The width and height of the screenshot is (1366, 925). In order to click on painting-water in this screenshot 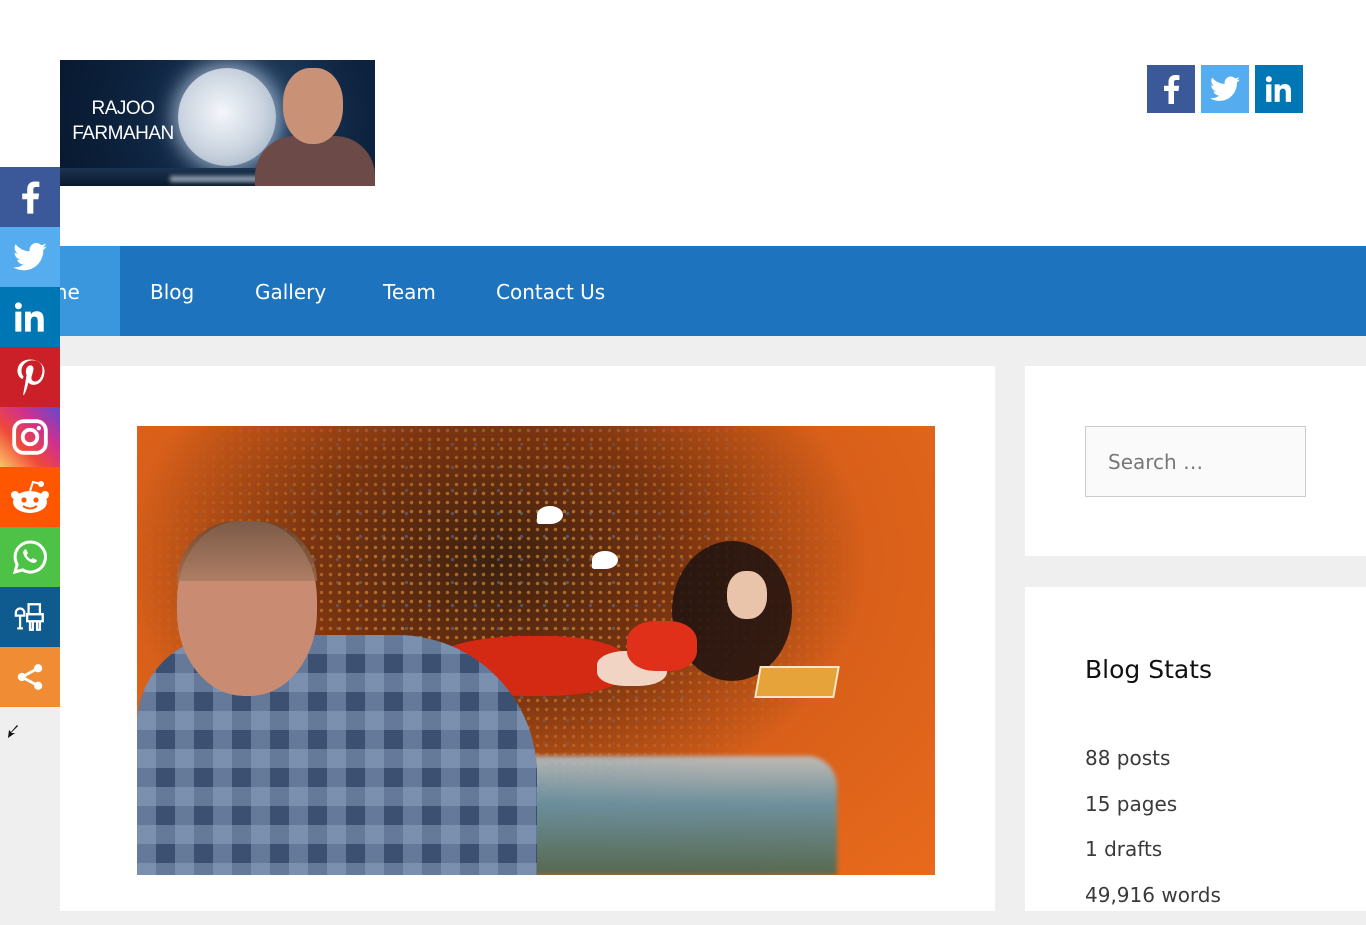, I will do `click(662, 815)`.